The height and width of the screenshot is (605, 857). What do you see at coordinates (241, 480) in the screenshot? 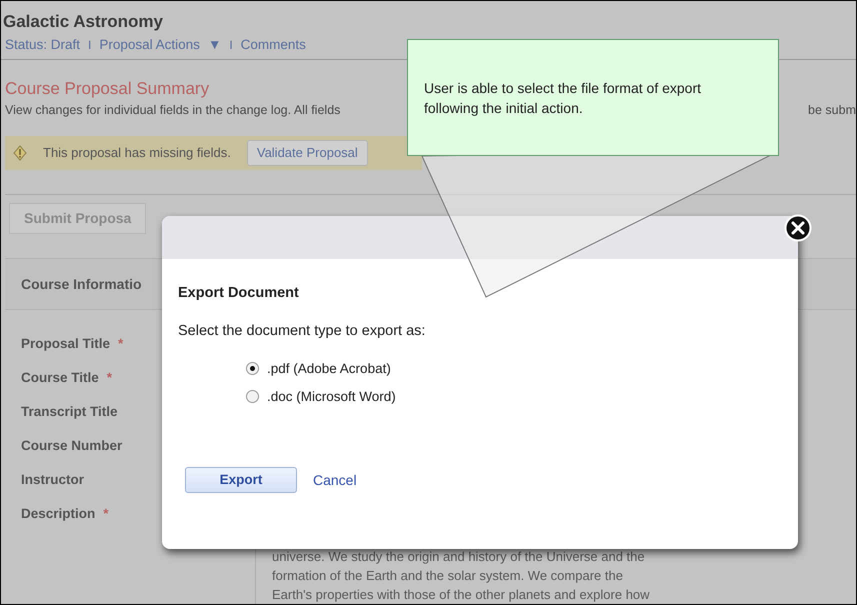
I see `export-button: Export` at bounding box center [241, 480].